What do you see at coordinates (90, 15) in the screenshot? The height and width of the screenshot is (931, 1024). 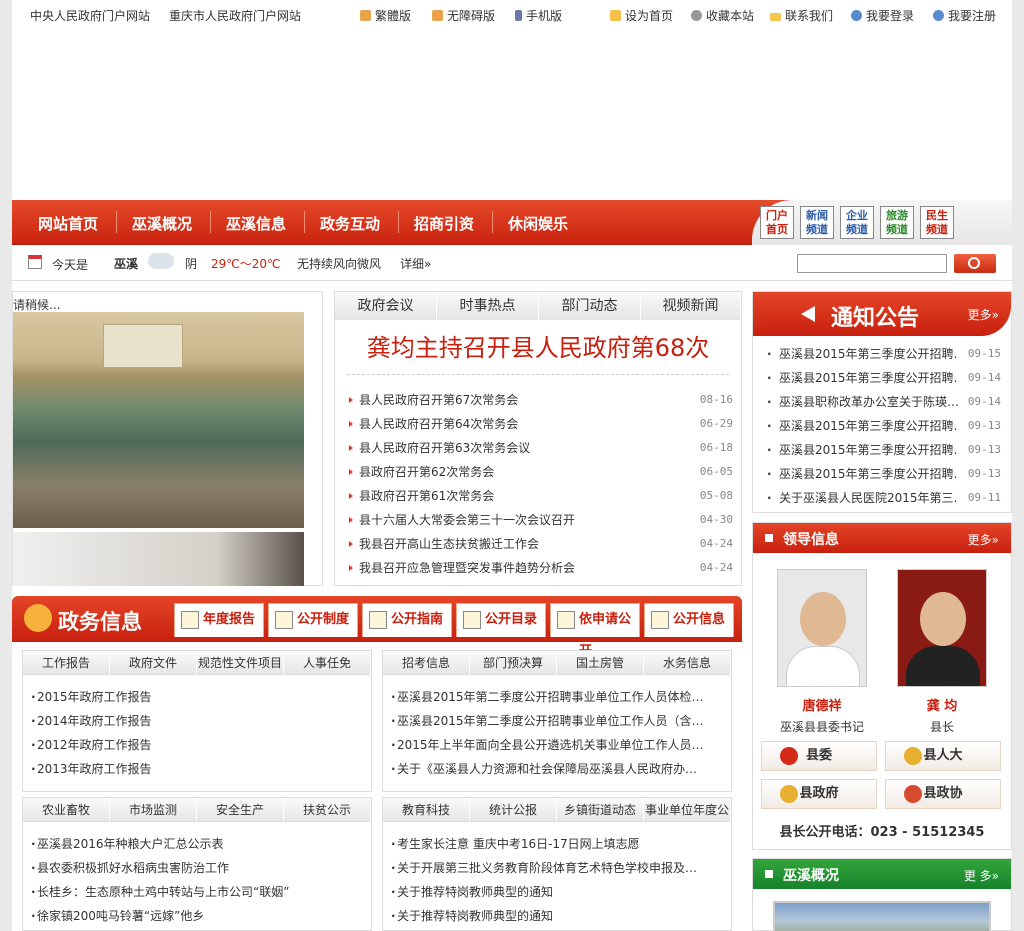 I see `link-central-gov: 中央人民政府门户网站` at bounding box center [90, 15].